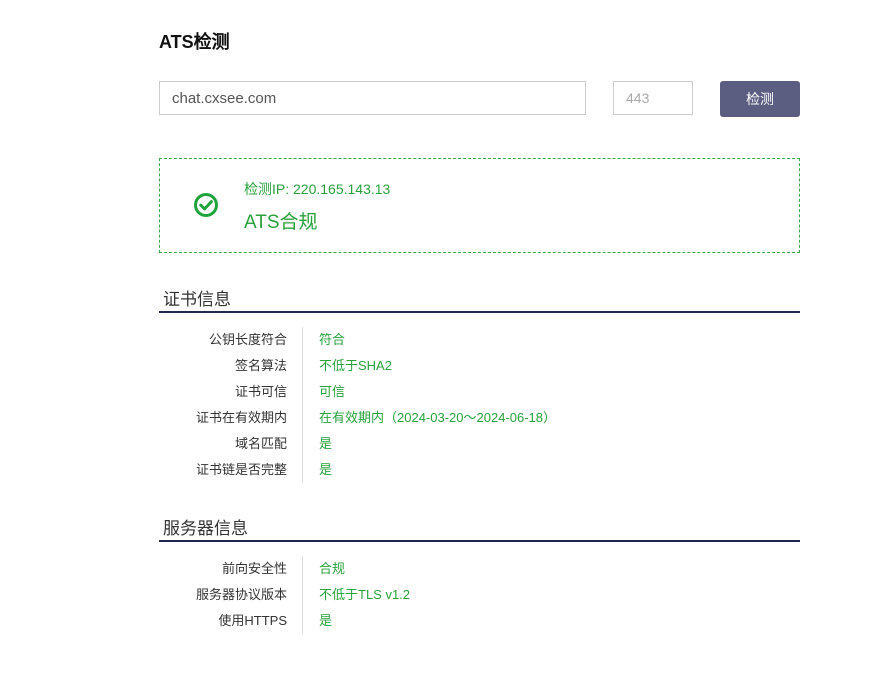  What do you see at coordinates (760, 99) in the screenshot?
I see `check-button: 检测` at bounding box center [760, 99].